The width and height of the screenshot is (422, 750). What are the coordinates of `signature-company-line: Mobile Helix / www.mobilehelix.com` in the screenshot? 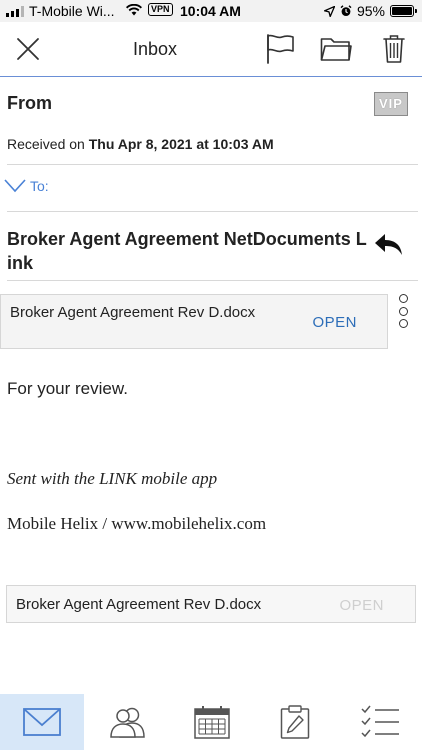 It's located at (137, 523).